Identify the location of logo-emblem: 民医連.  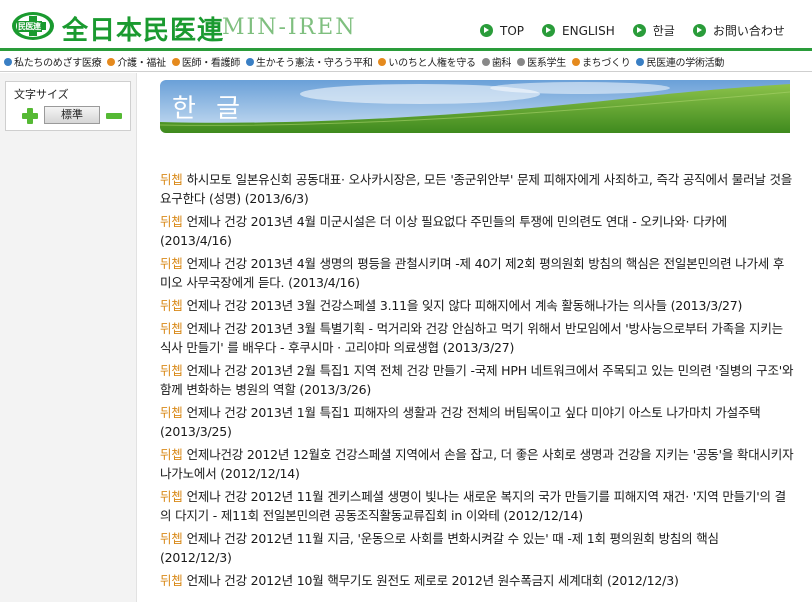
(33, 26).